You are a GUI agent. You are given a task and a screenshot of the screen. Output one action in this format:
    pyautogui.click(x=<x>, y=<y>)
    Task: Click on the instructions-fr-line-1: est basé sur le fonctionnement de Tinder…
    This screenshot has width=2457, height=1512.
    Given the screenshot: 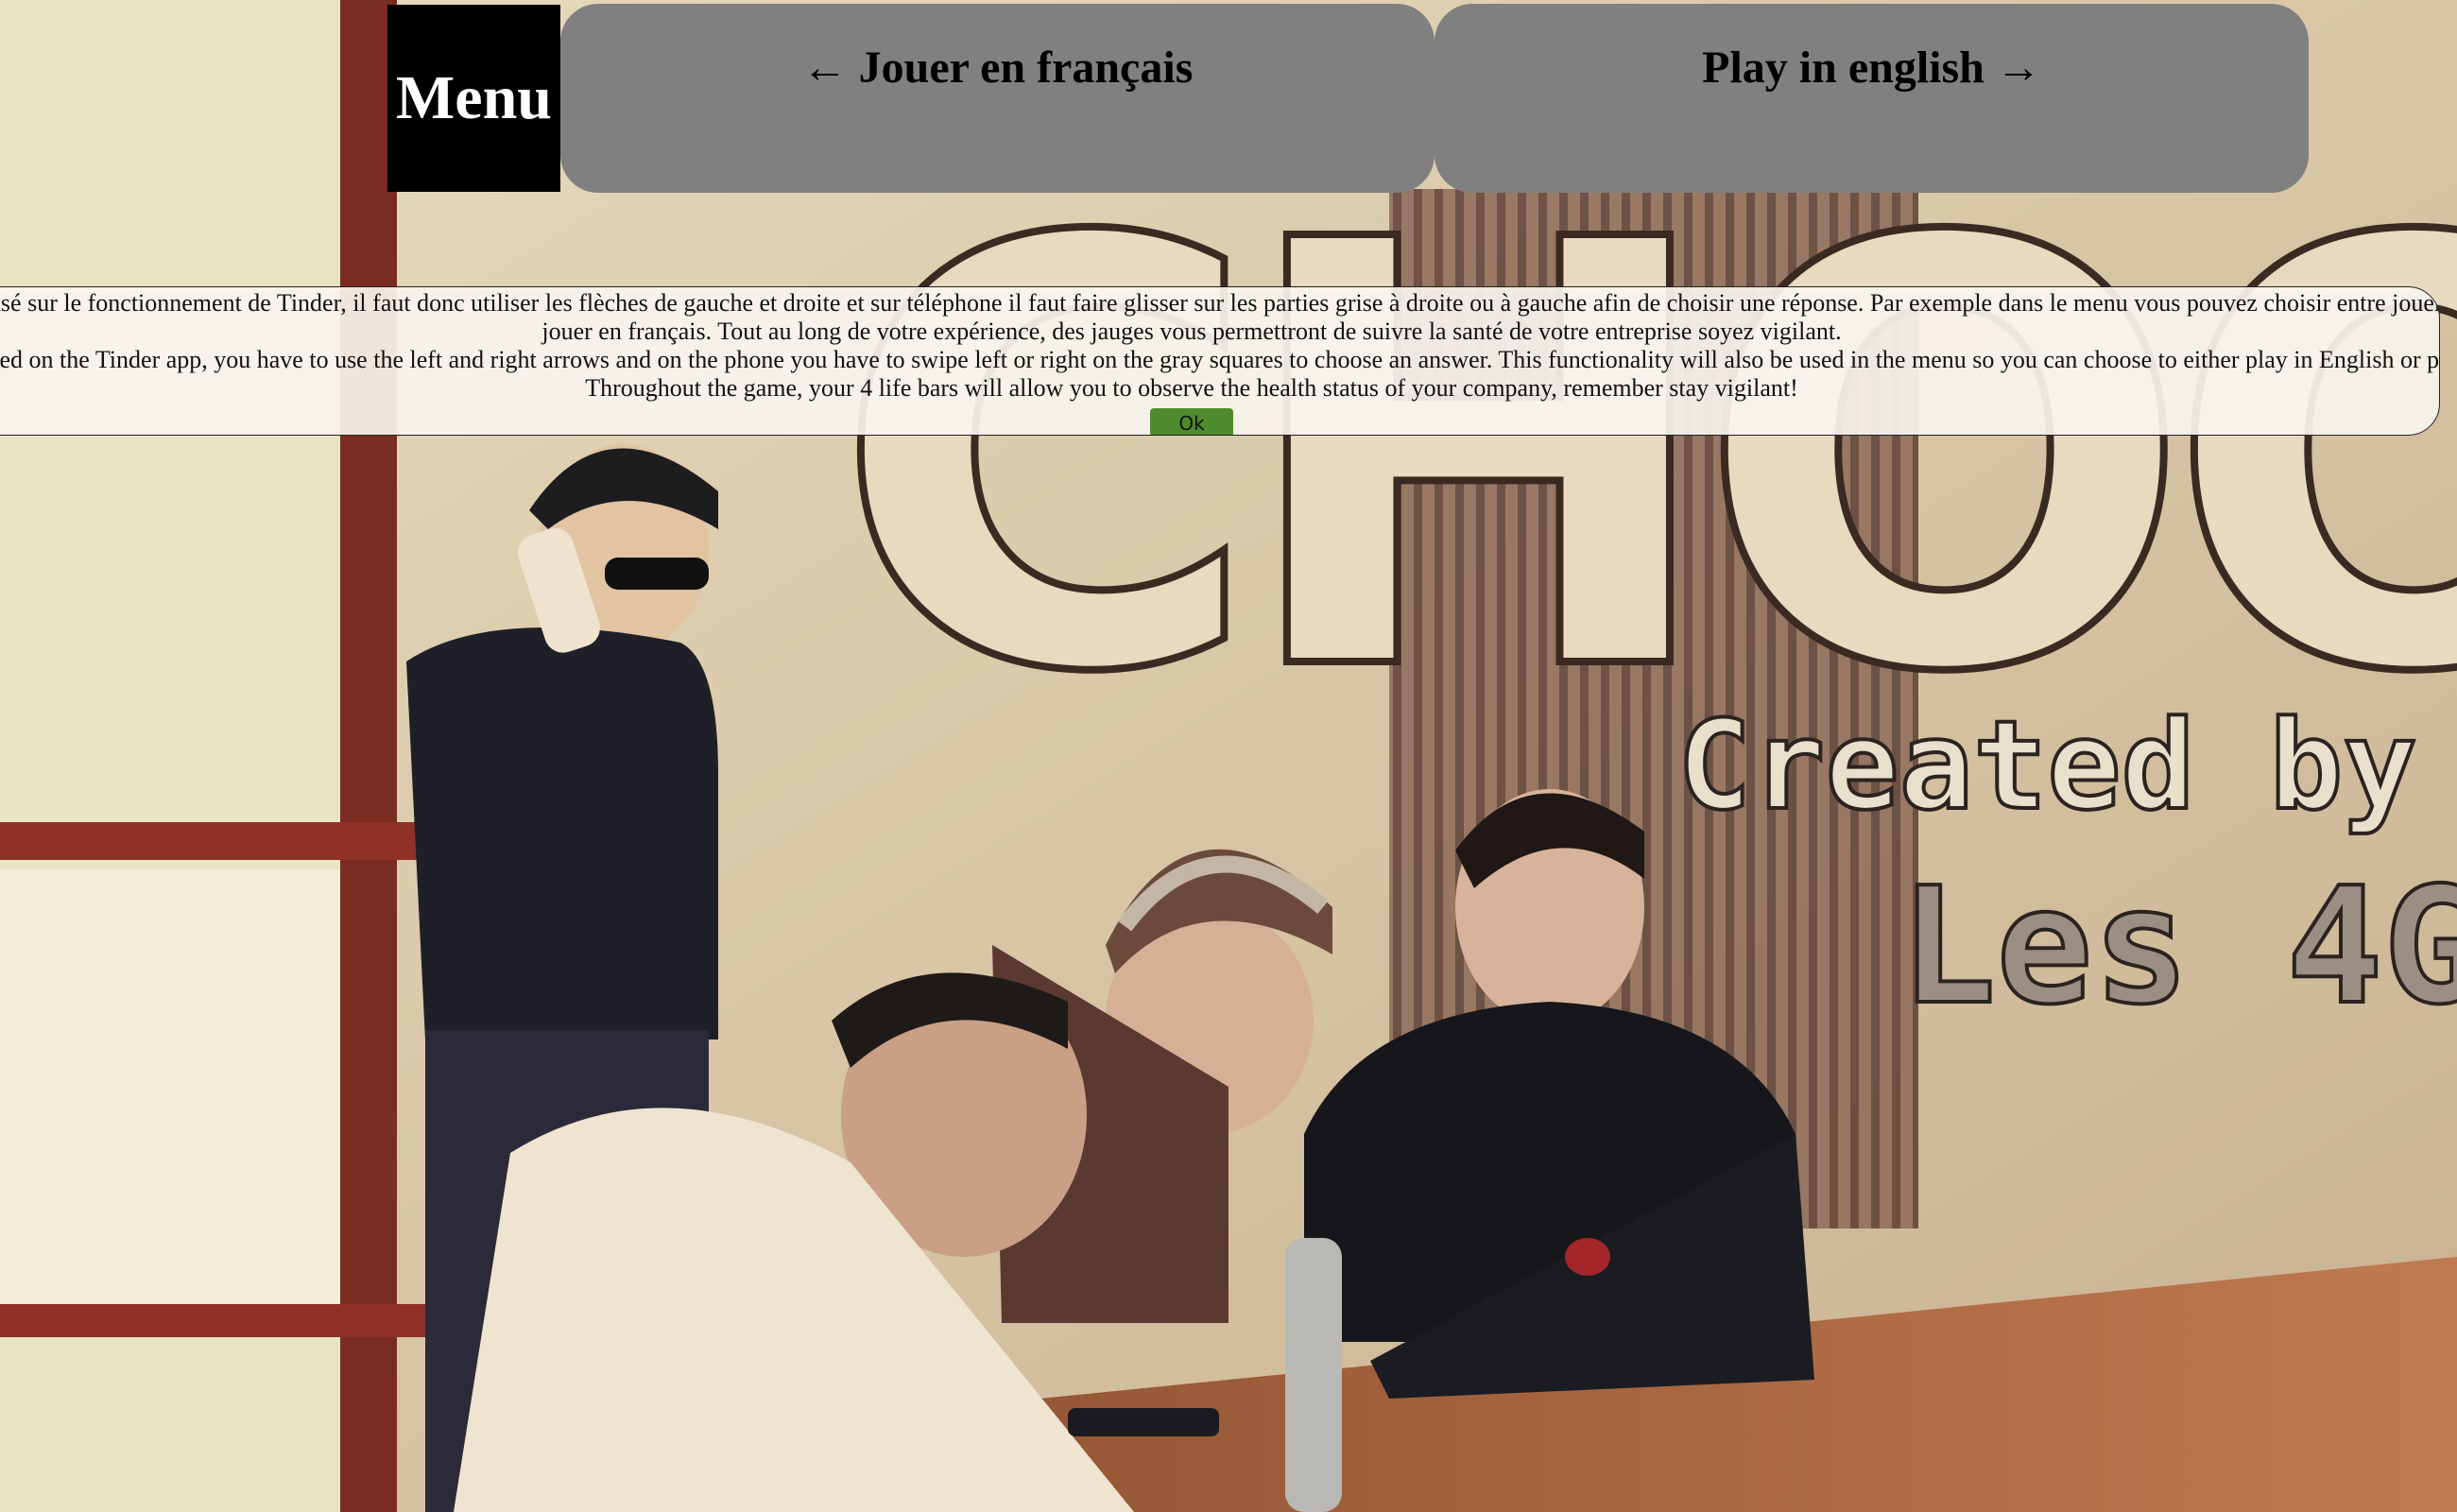 What is the action you would take?
    pyautogui.click(x=1220, y=303)
    